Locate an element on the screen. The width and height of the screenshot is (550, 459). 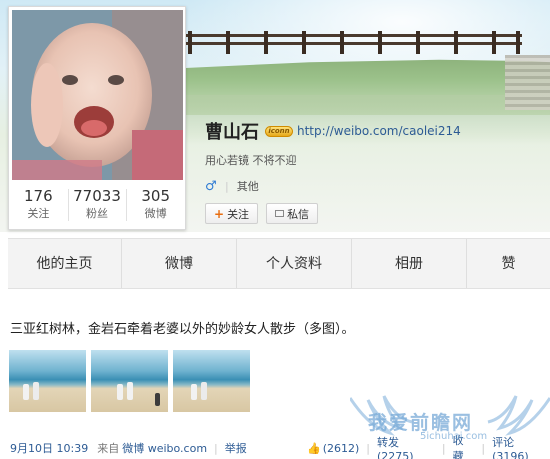
stat-following-label: 关注 is located at coordinates (38, 213).